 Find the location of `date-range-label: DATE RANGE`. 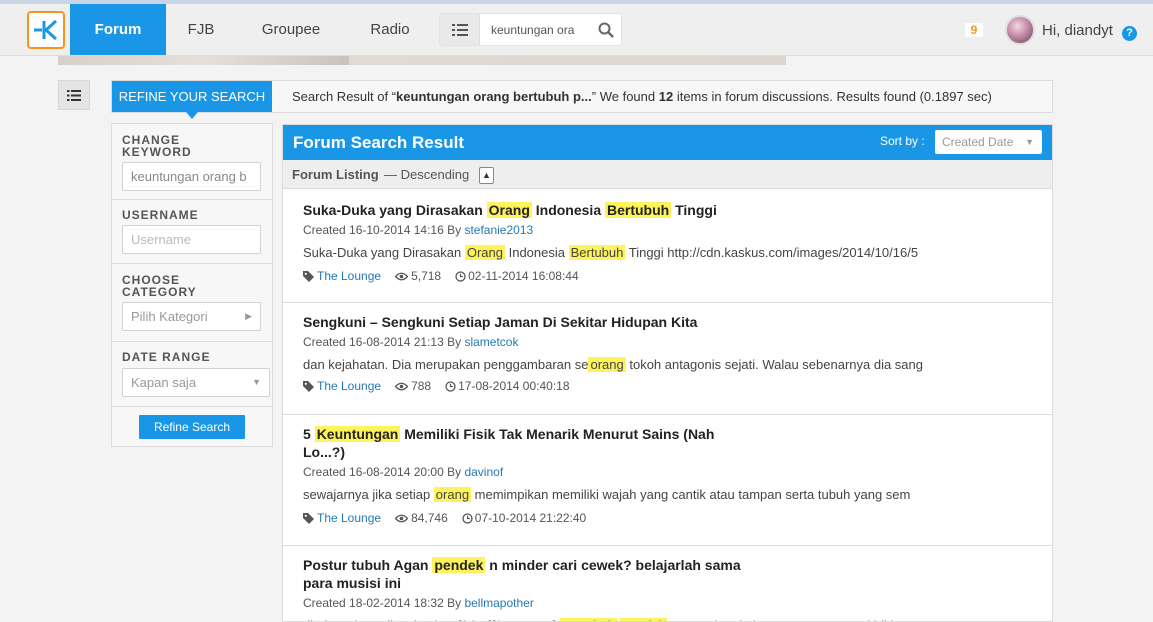

date-range-label: DATE RANGE is located at coordinates (166, 357).